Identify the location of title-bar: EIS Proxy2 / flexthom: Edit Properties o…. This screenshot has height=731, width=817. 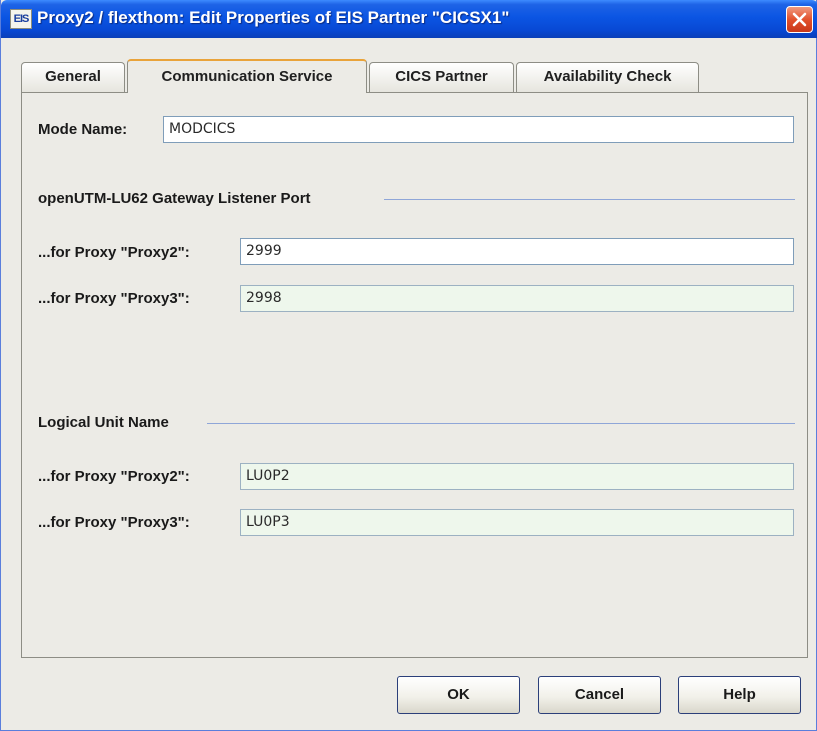
(409, 19).